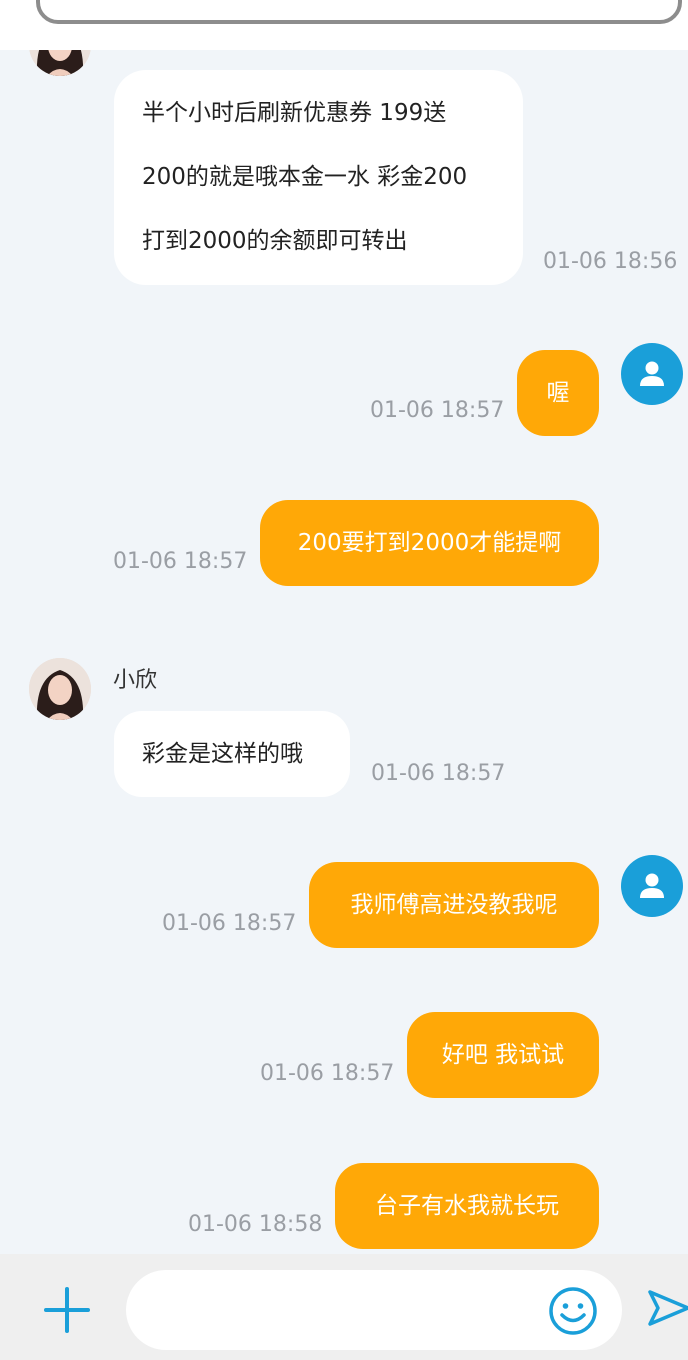 Image resolution: width=688 pixels, height=1360 pixels. What do you see at coordinates (454, 905) in the screenshot?
I see `message-bubble-5: 我师傅高进没教我呢` at bounding box center [454, 905].